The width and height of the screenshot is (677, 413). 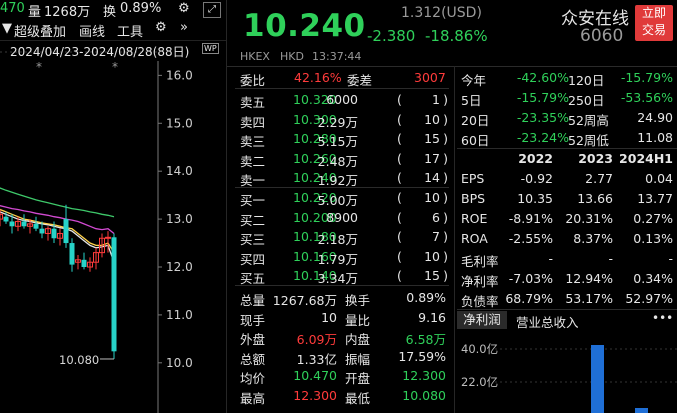 I want to click on tab-revenue: 营业总收入, so click(x=547, y=321).